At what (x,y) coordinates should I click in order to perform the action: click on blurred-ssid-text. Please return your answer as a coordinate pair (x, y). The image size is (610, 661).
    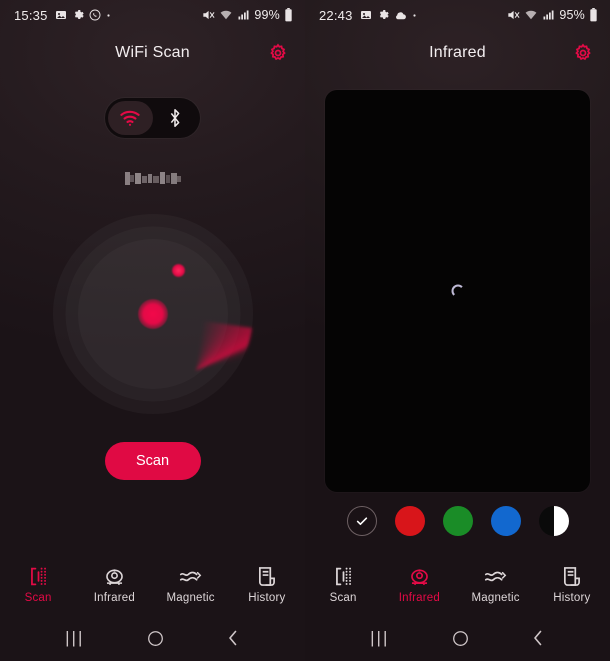
    Looking at the image, I should click on (152, 178).